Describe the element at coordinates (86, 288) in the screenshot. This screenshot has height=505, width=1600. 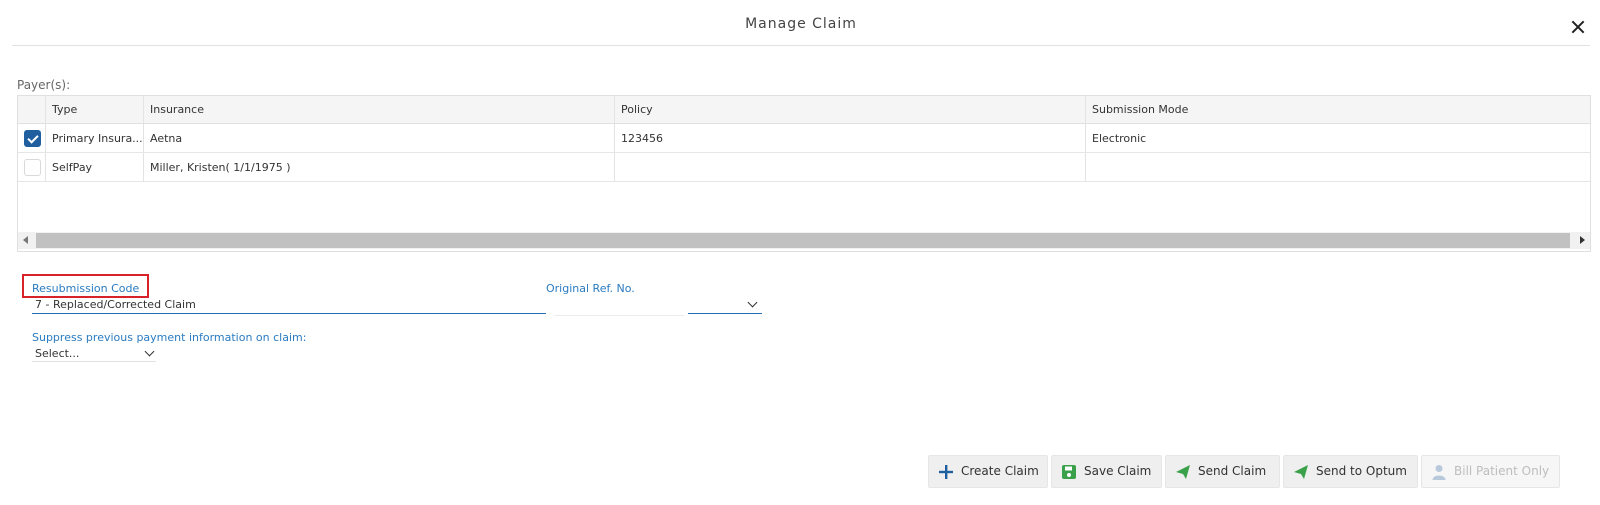
I see `resubmission-code-label: Resubmission Code` at that location.